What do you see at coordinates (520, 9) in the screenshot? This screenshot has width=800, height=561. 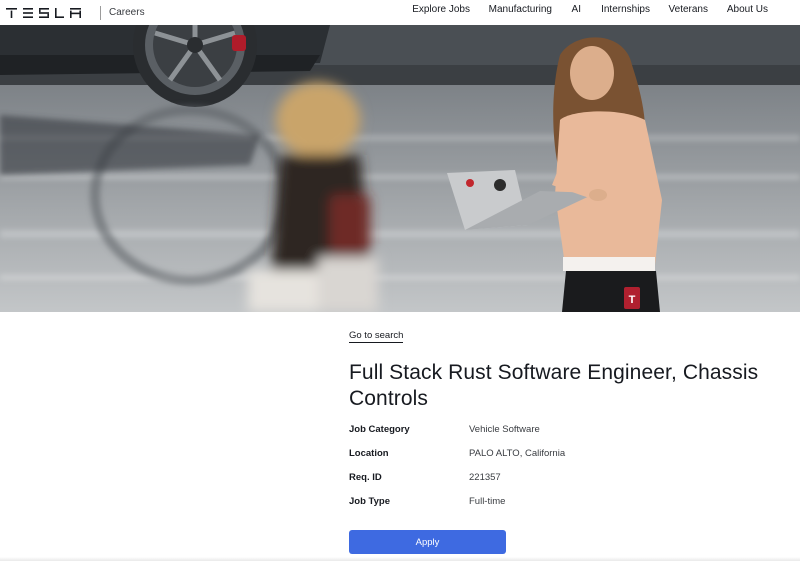 I see `nav-manufacturing: Manufacturing` at bounding box center [520, 9].